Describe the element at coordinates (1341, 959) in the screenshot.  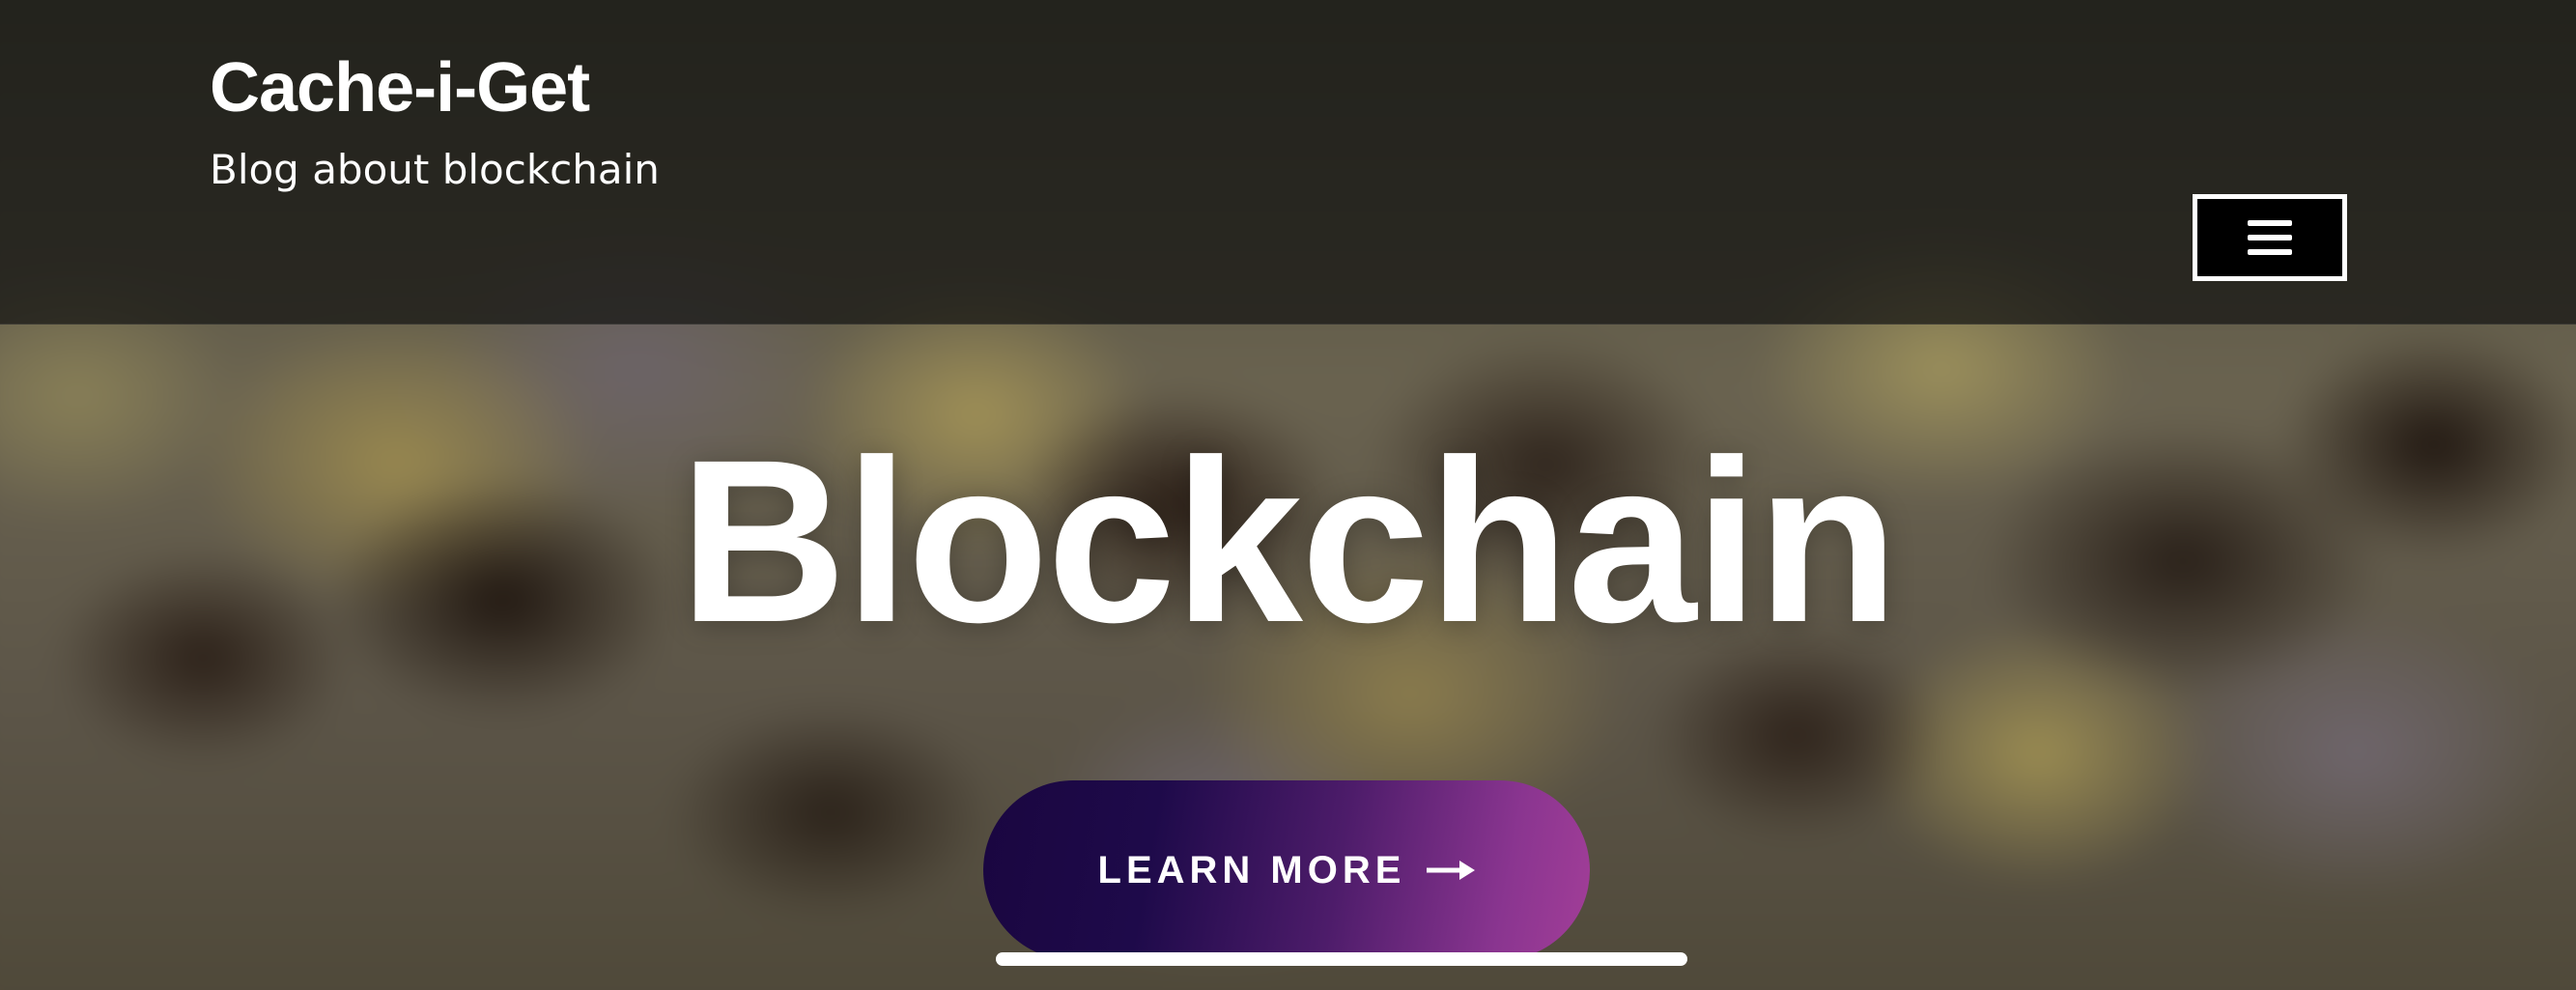
I see `home-indicator-bar` at that location.